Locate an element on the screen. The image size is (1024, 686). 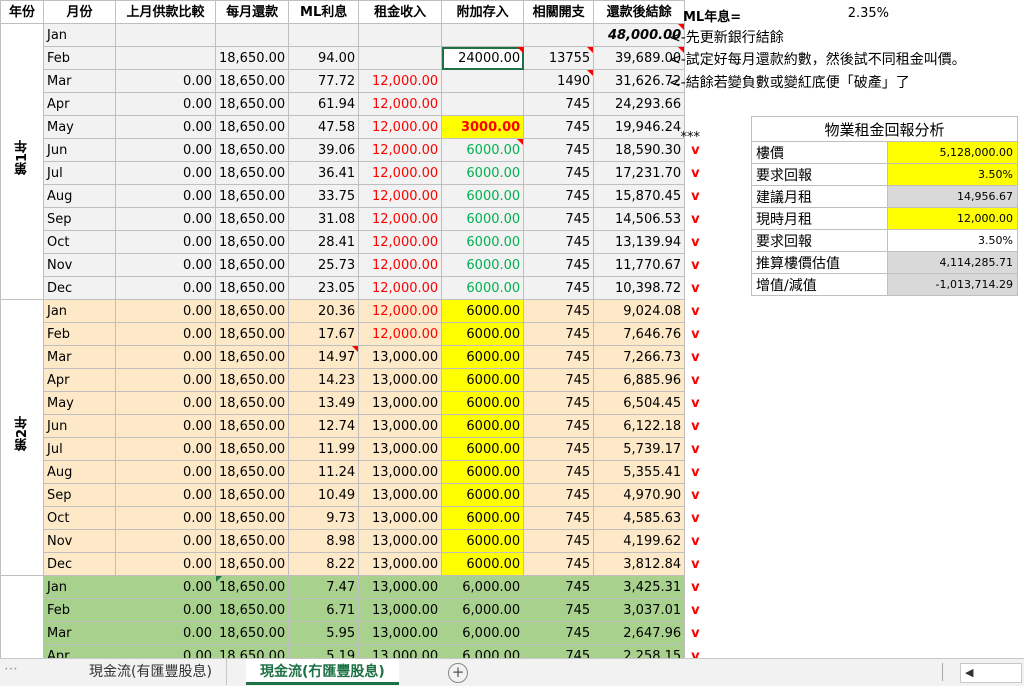
interest-cell: 28.41 is located at coordinates (324, 242).